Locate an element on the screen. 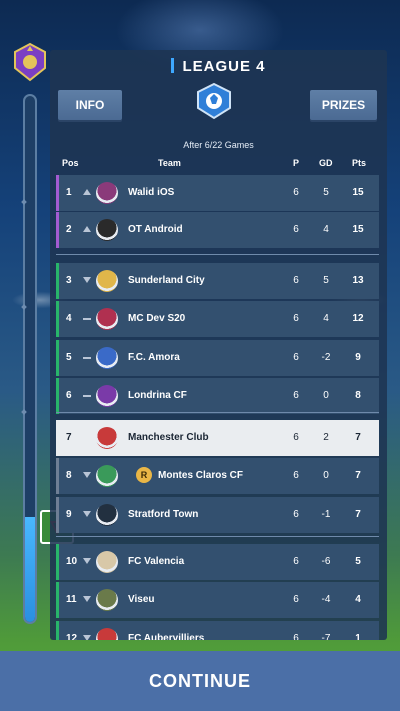 This screenshot has height=711, width=400. title-accent-bar is located at coordinates (173, 65).